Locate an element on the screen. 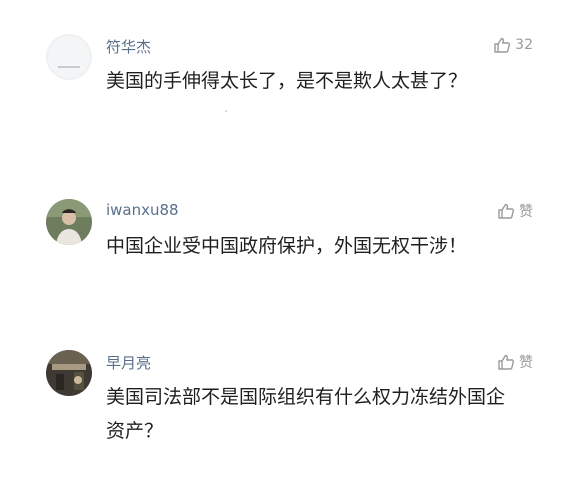 The width and height of the screenshot is (571, 477). comment-text: 美国司法部不是国际组织有什么权力冻结外国企资产？ is located at coordinates (306, 414).